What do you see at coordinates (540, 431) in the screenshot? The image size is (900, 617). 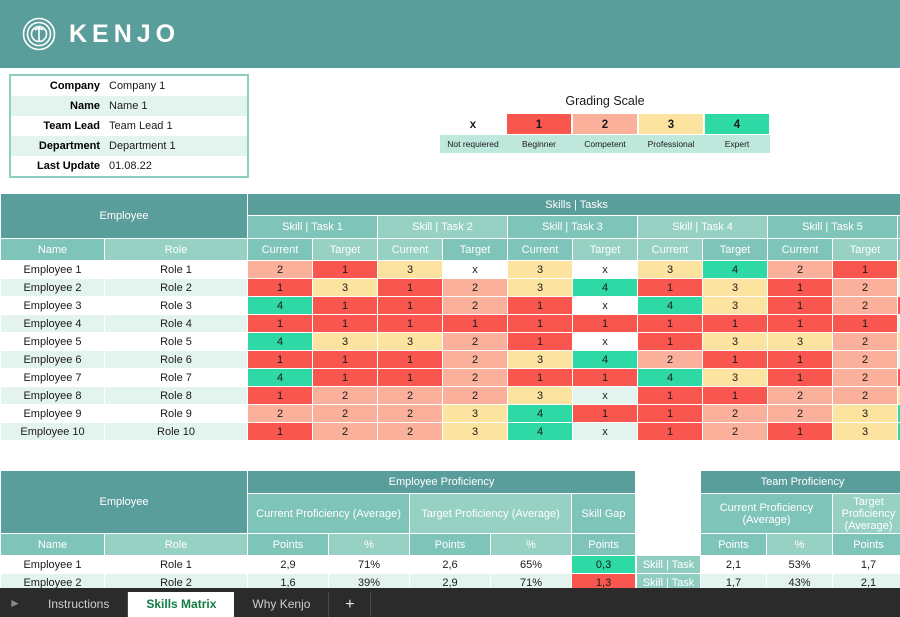 I see `skill-current-3: 4` at bounding box center [540, 431].